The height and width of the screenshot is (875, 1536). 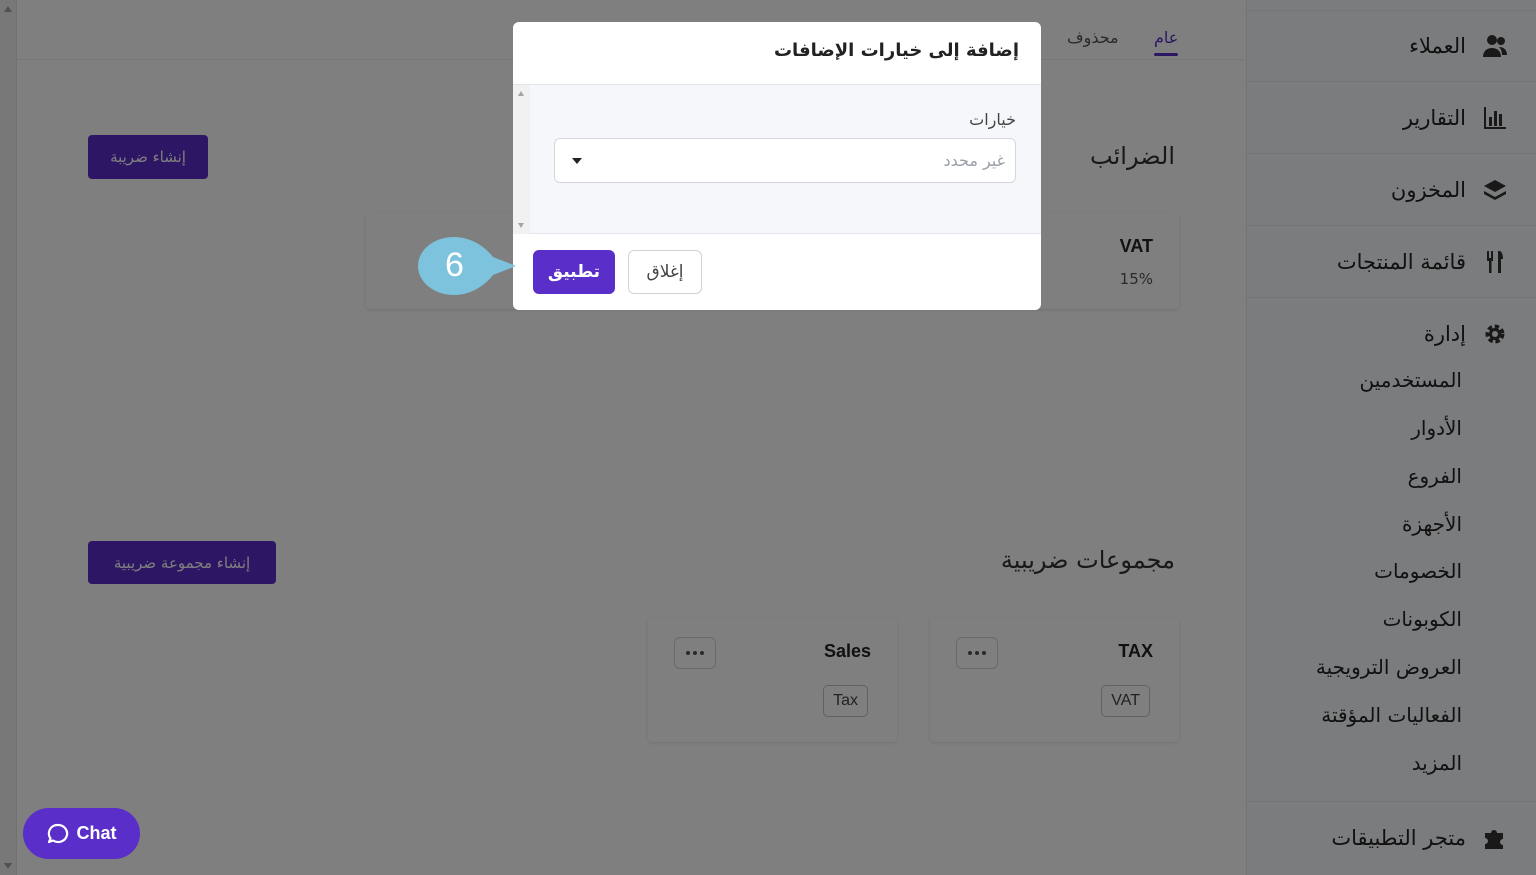 I want to click on close-button: إغلاق, so click(x=665, y=272).